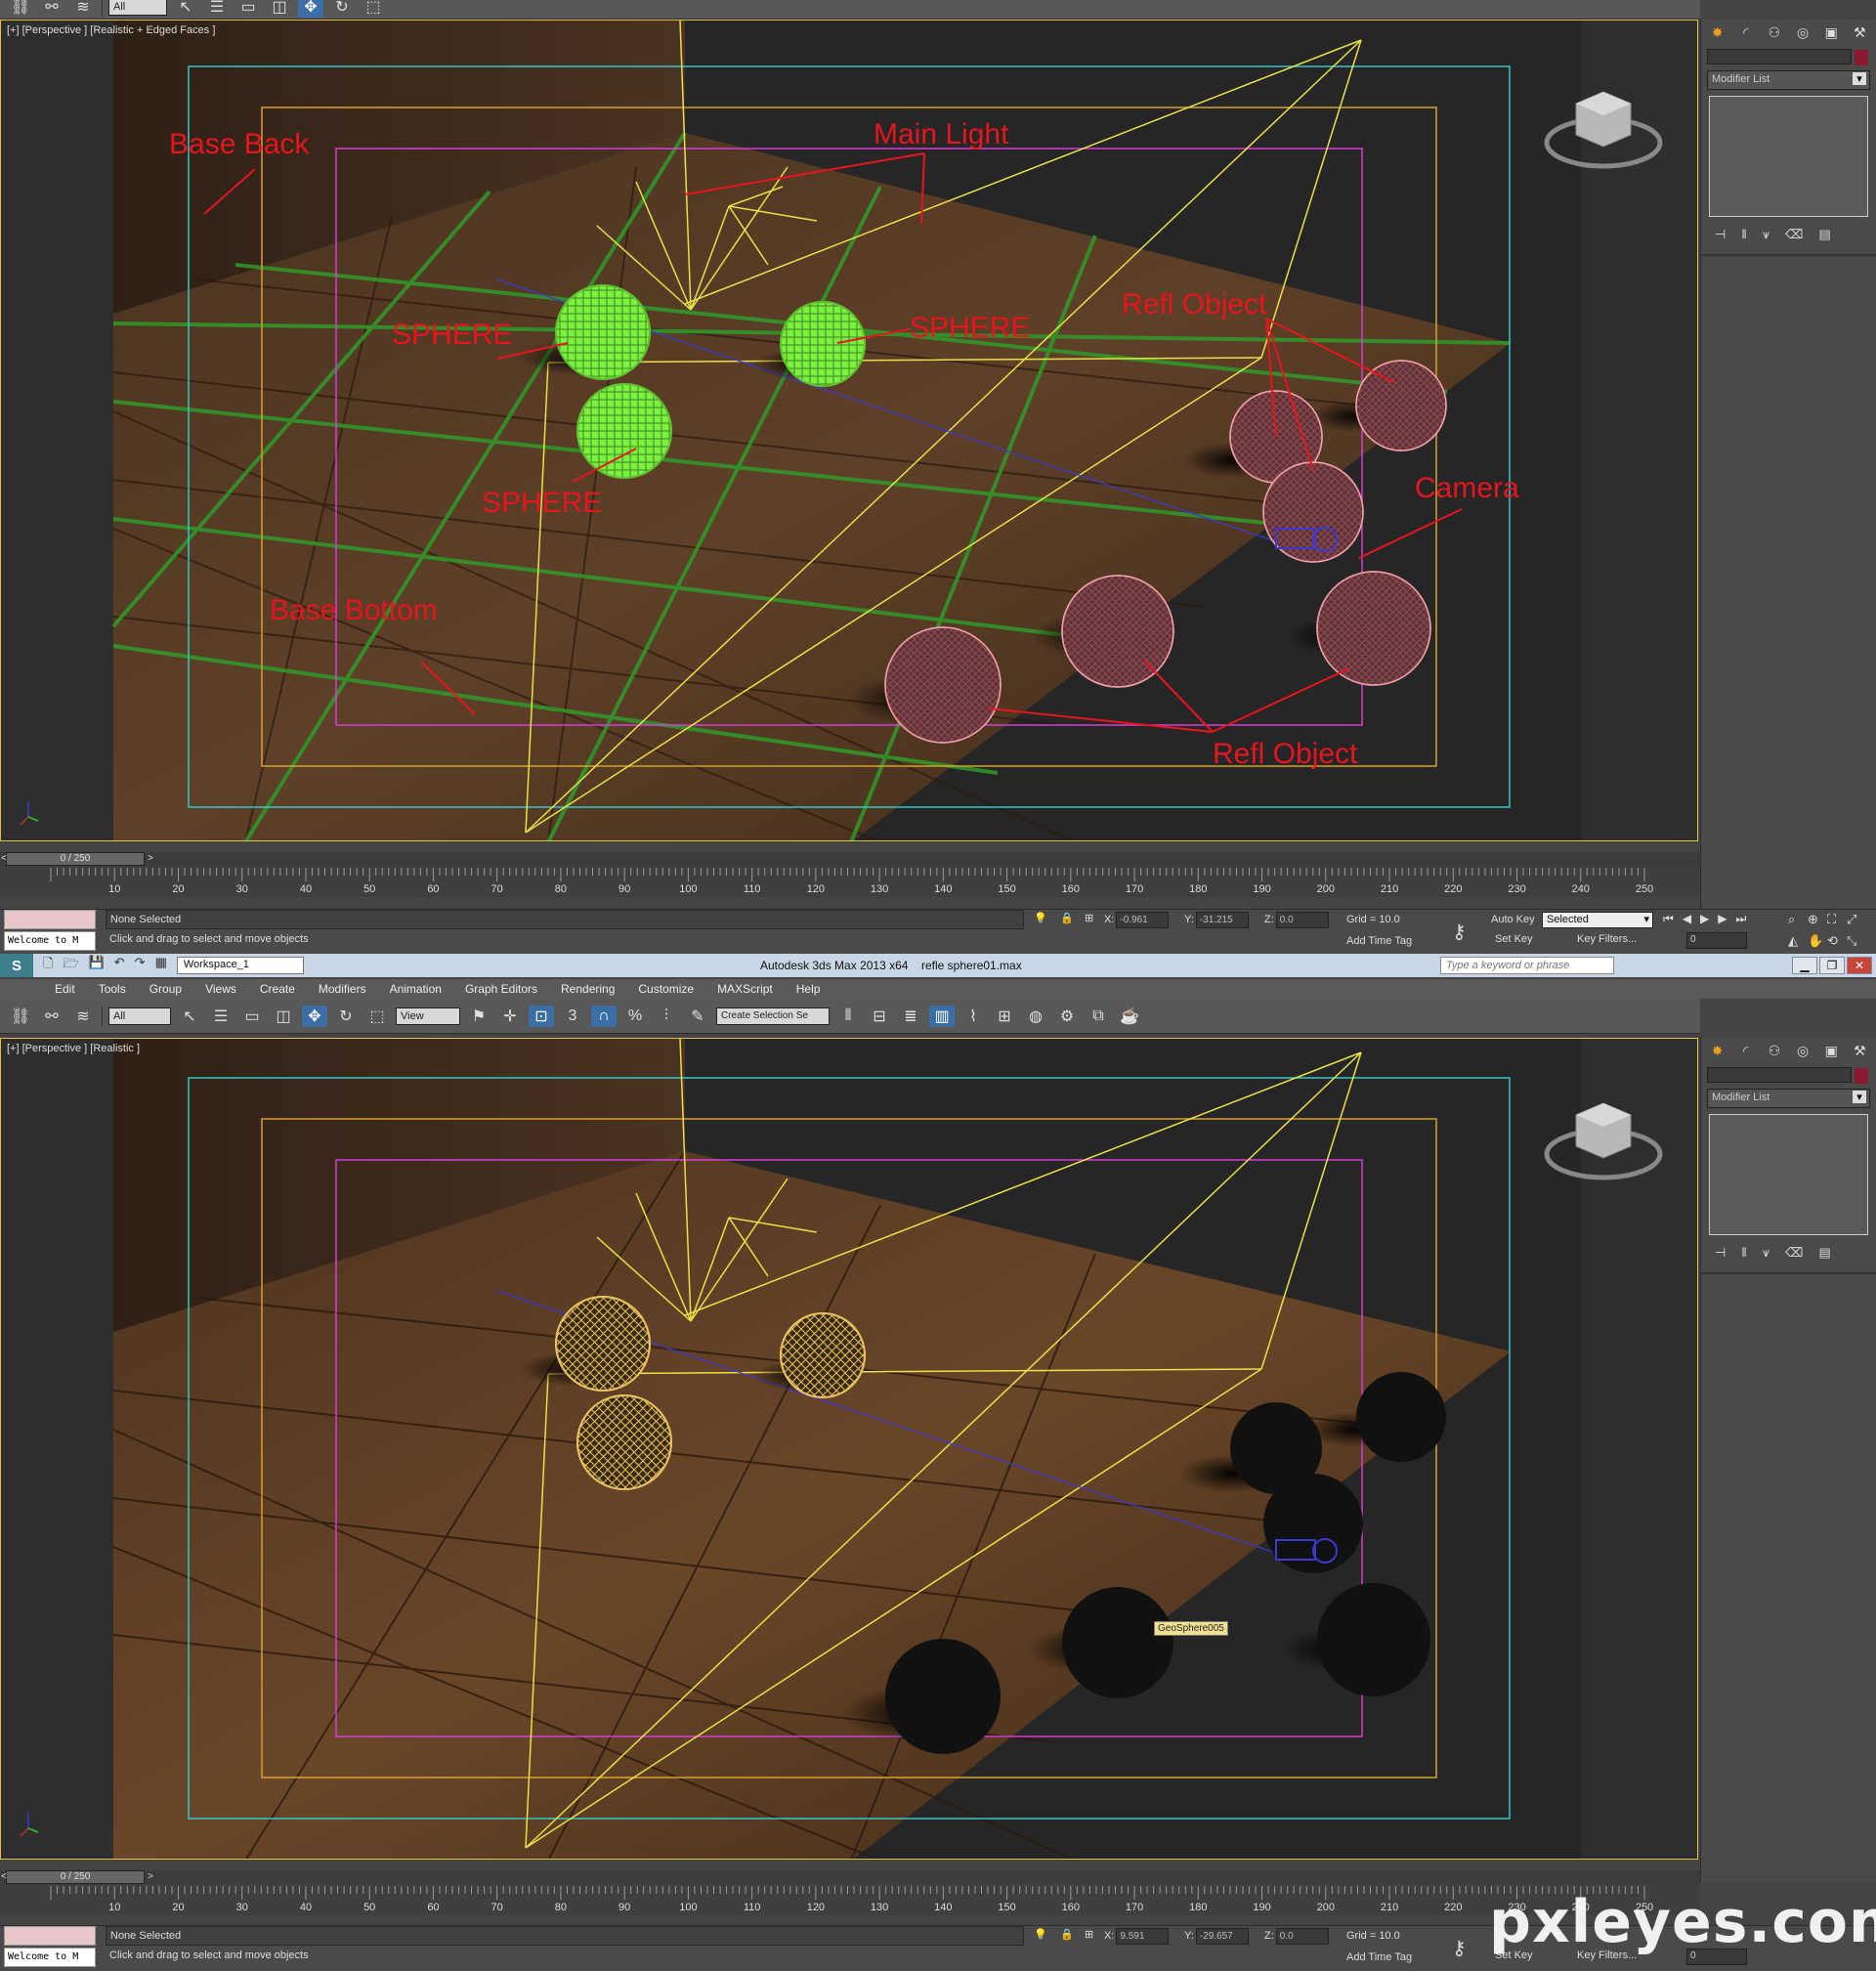 This screenshot has width=1876, height=1971. I want to click on pan-icon: ✋, so click(1817, 941).